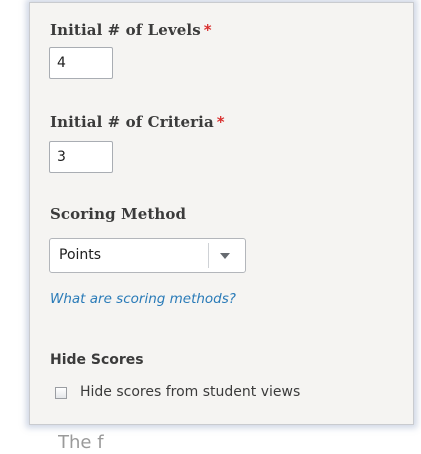 The width and height of the screenshot is (421, 454). I want to click on levels-label-text: Initial # of Levels, so click(125, 30).